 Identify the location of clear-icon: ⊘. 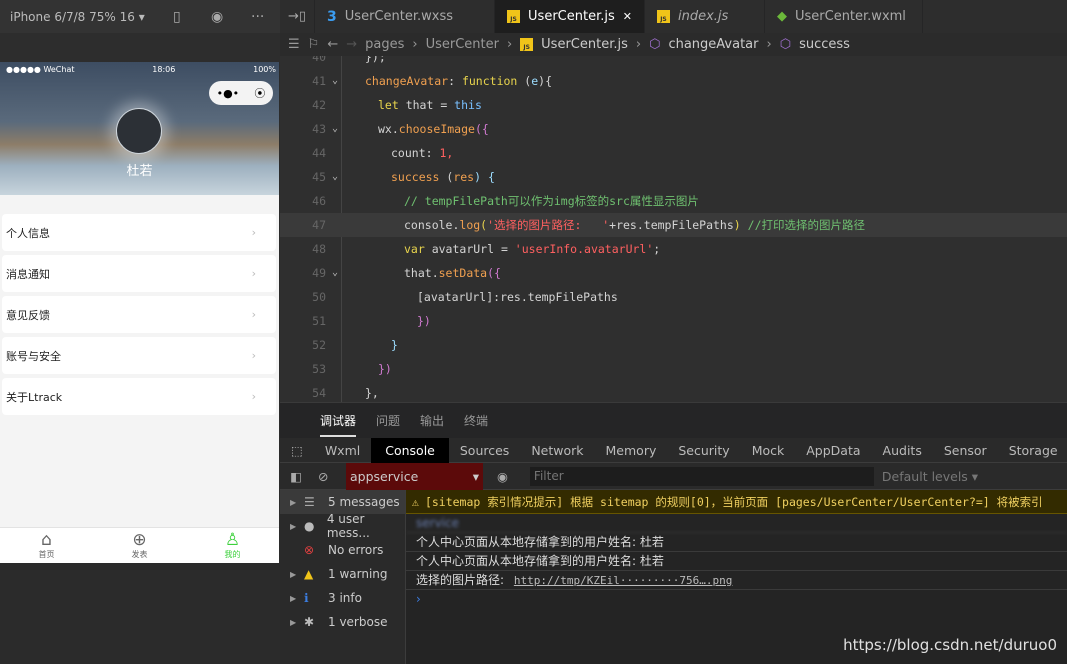
(323, 476).